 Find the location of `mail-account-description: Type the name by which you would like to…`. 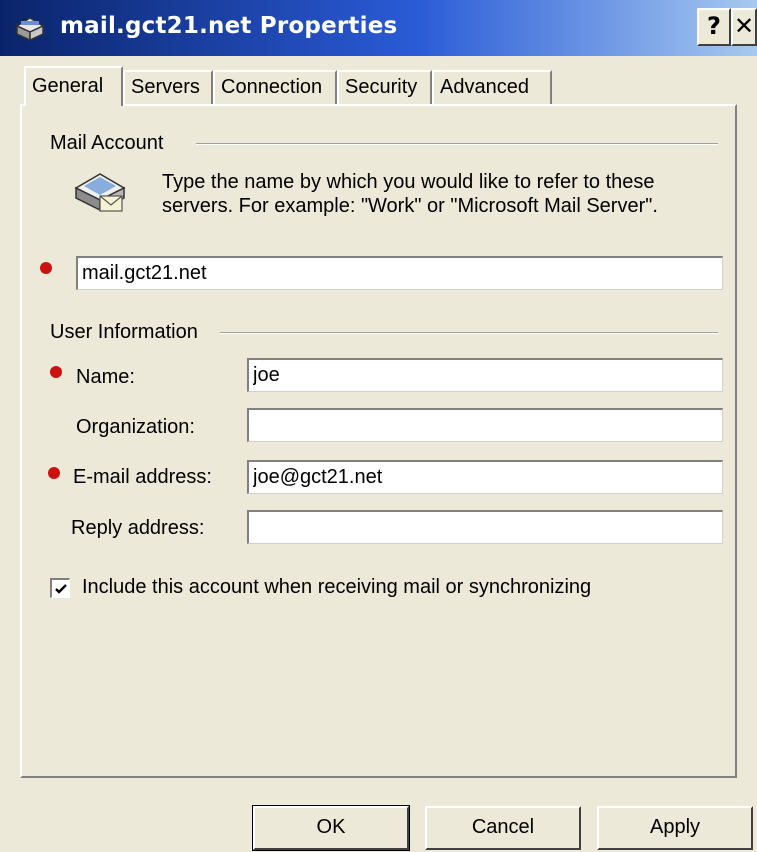

mail-account-description: Type the name by which you would like to… is located at coordinates (410, 194).